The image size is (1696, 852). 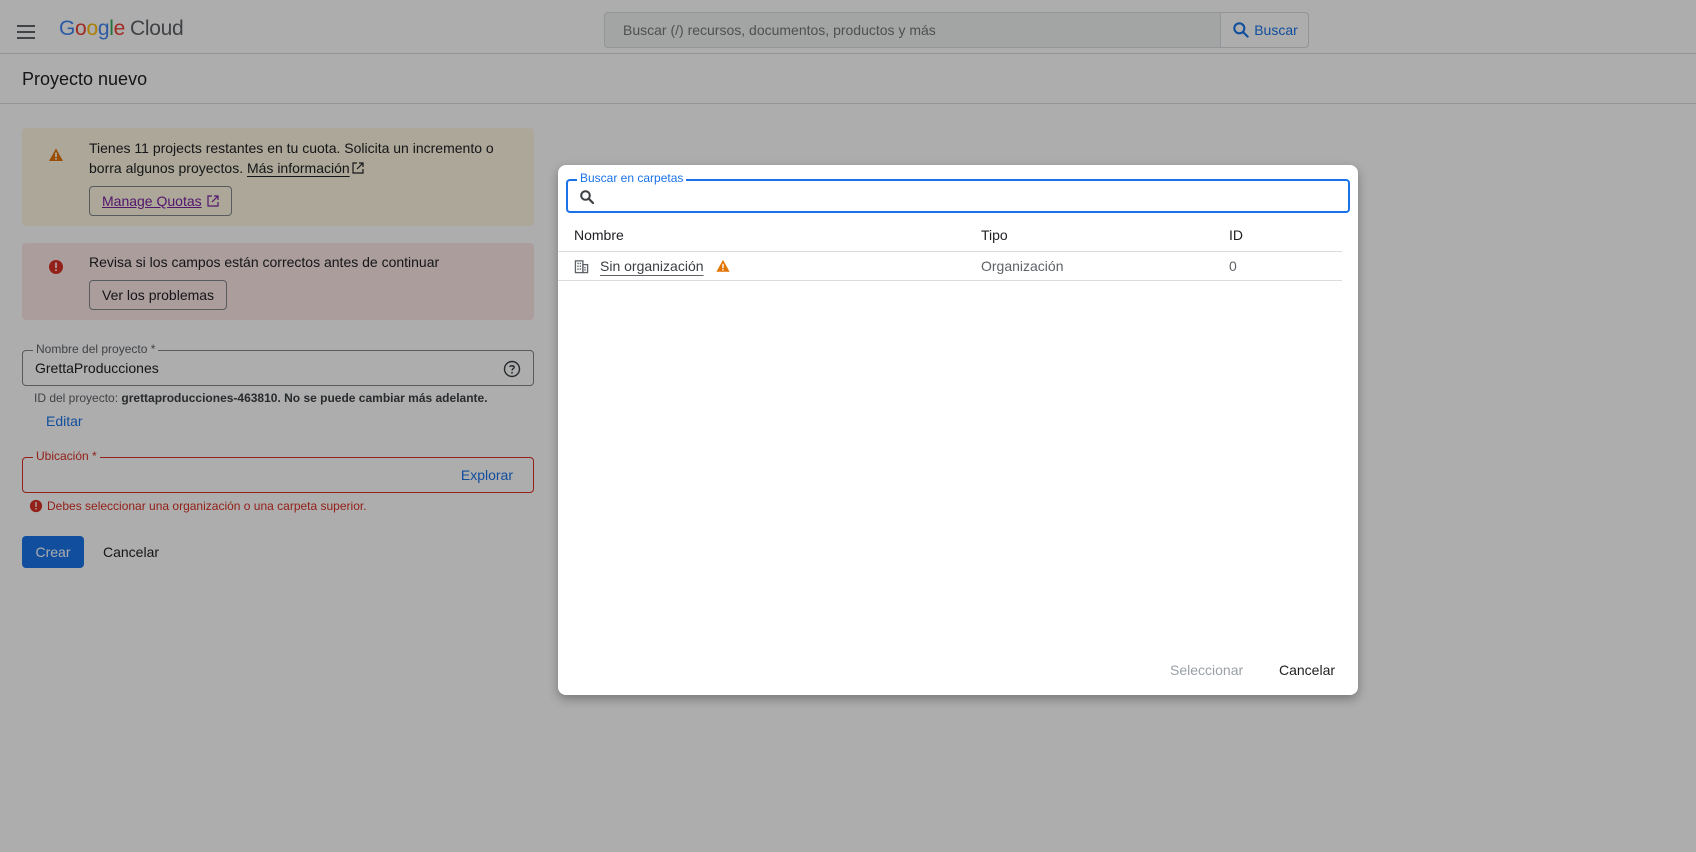 I want to click on column-header-type: Tipo, so click(x=994, y=235).